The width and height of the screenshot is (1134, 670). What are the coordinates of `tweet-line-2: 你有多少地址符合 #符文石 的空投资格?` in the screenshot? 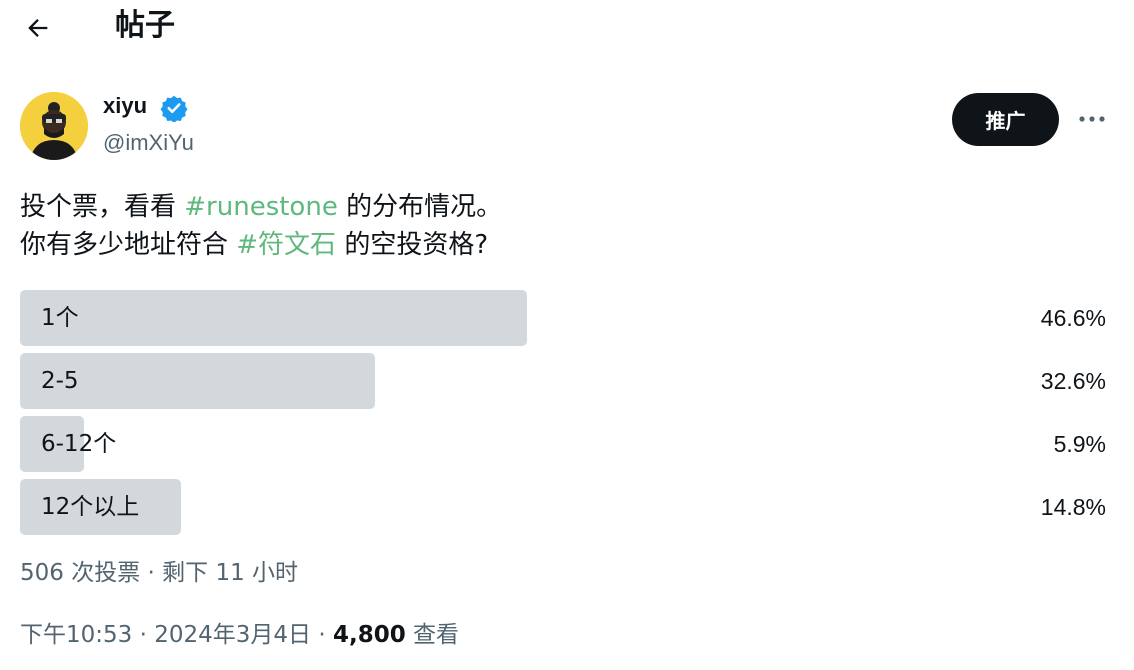 It's located at (565, 245).